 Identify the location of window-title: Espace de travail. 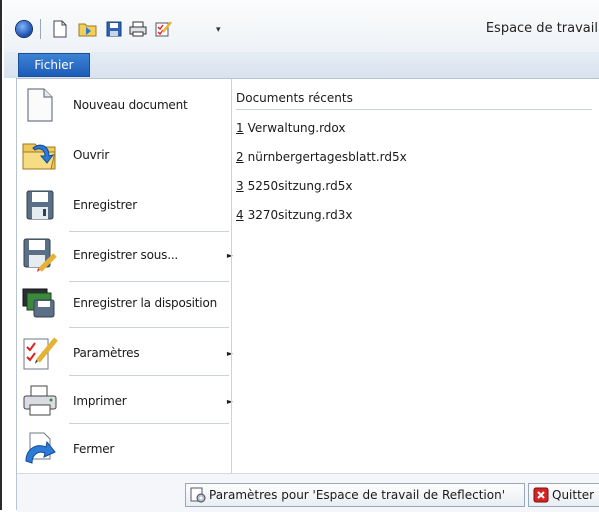
(541, 28).